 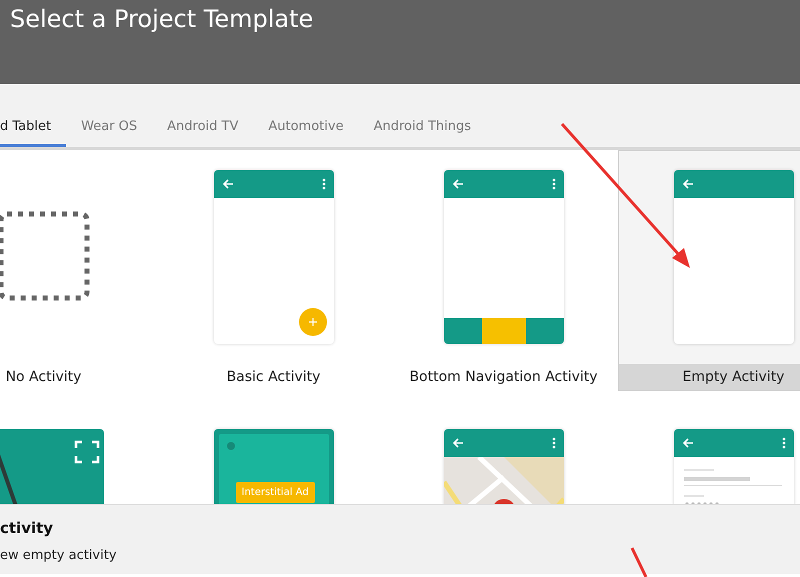 I want to click on template-label: Basic Activity, so click(x=274, y=377).